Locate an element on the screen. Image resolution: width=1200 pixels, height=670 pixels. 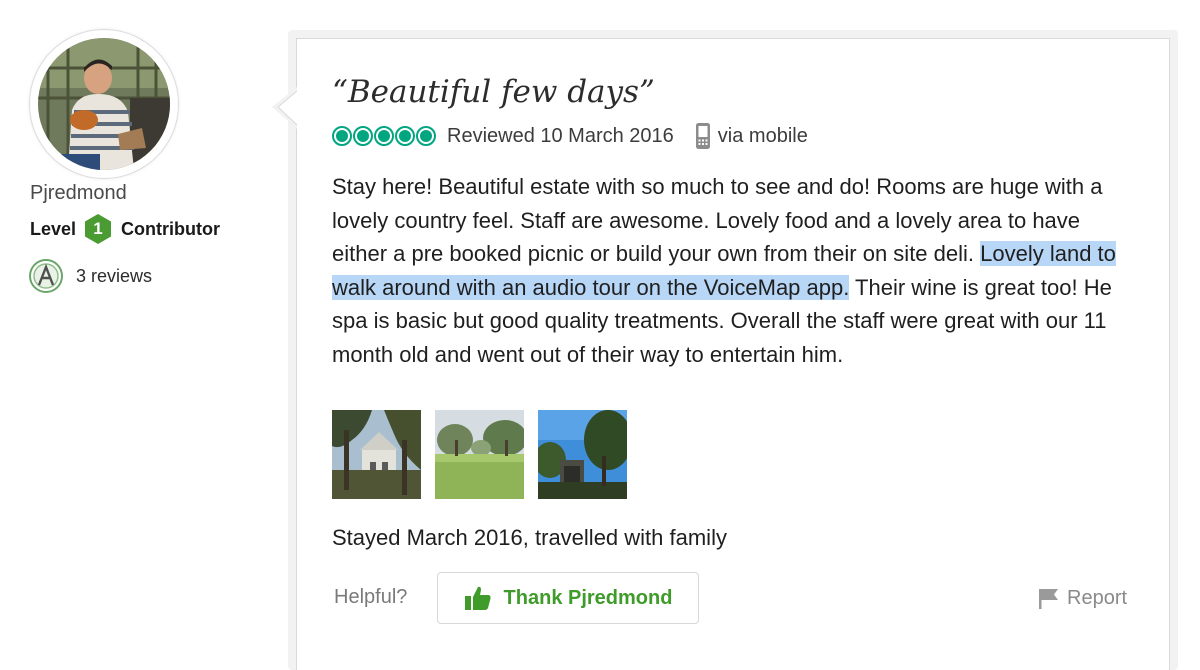
member-avatar is located at coordinates (104, 104).